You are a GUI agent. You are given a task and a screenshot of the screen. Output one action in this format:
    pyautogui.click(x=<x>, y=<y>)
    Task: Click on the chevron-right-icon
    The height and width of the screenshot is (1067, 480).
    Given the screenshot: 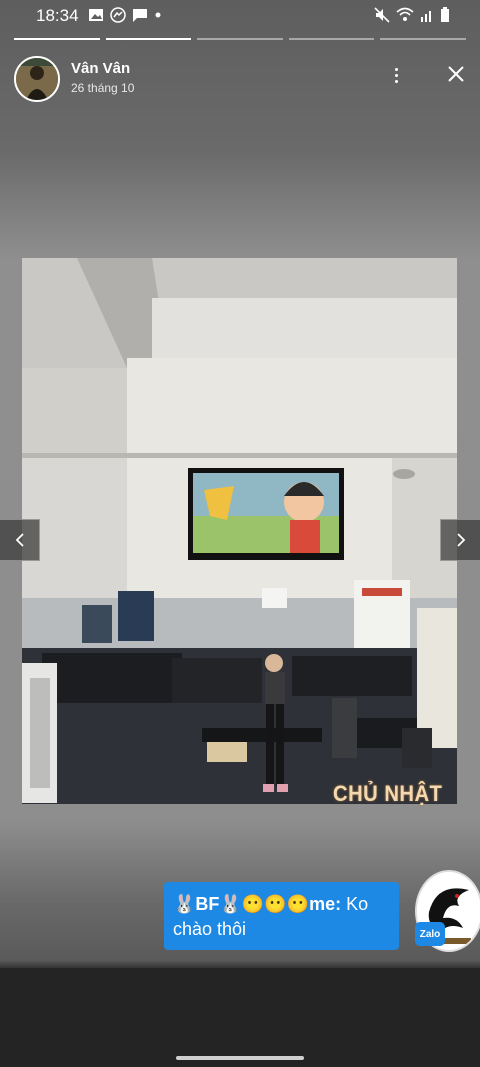 What is the action you would take?
    pyautogui.click(x=460, y=540)
    